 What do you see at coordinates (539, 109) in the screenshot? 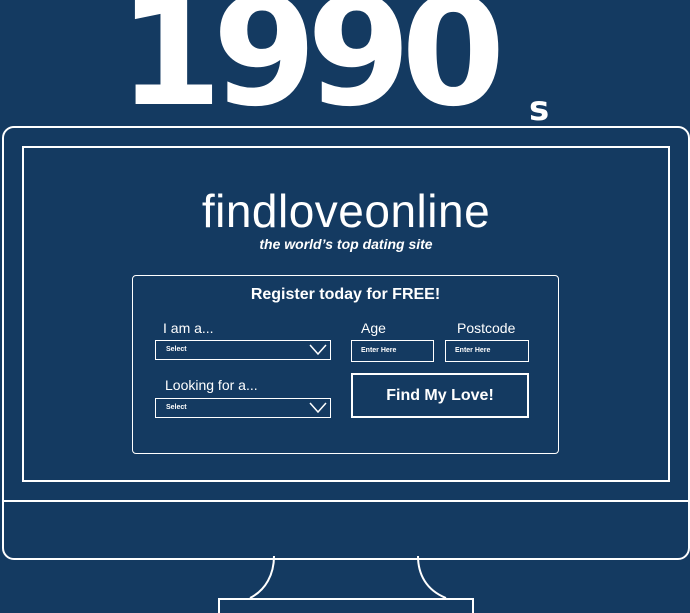
I see `era-suffix: s` at bounding box center [539, 109].